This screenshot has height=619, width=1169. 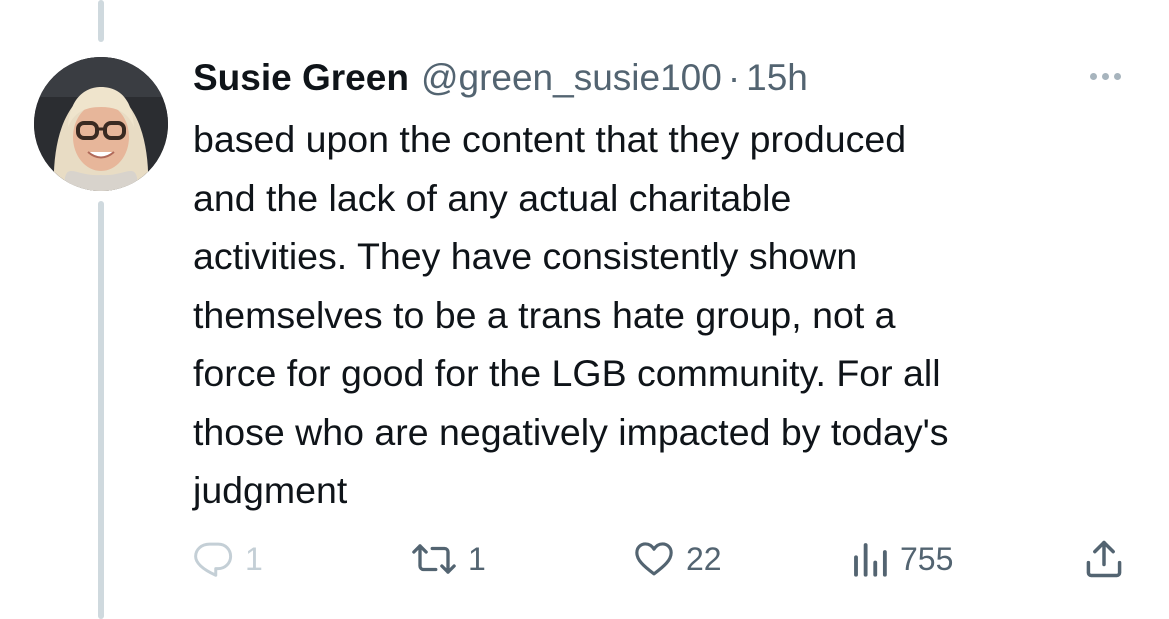 I want to click on reply-button: 1, so click(x=228, y=559).